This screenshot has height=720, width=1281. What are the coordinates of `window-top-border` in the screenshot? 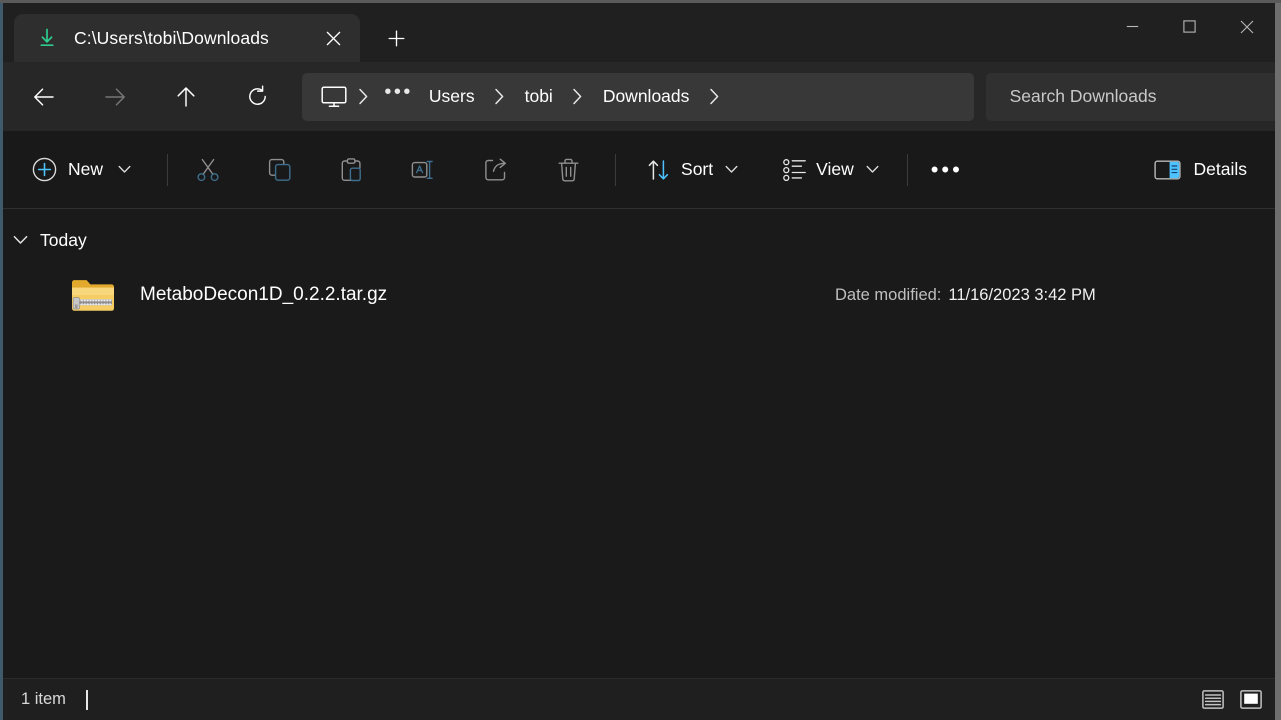 It's located at (640, 1).